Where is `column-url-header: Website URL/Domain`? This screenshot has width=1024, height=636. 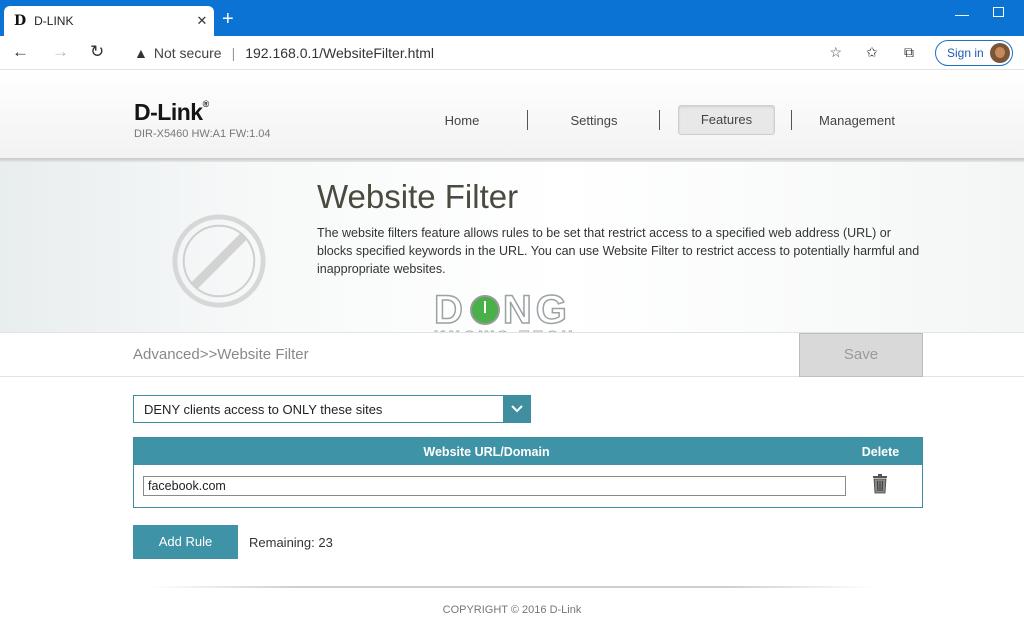
column-url-header: Website URL/Domain is located at coordinates (486, 452).